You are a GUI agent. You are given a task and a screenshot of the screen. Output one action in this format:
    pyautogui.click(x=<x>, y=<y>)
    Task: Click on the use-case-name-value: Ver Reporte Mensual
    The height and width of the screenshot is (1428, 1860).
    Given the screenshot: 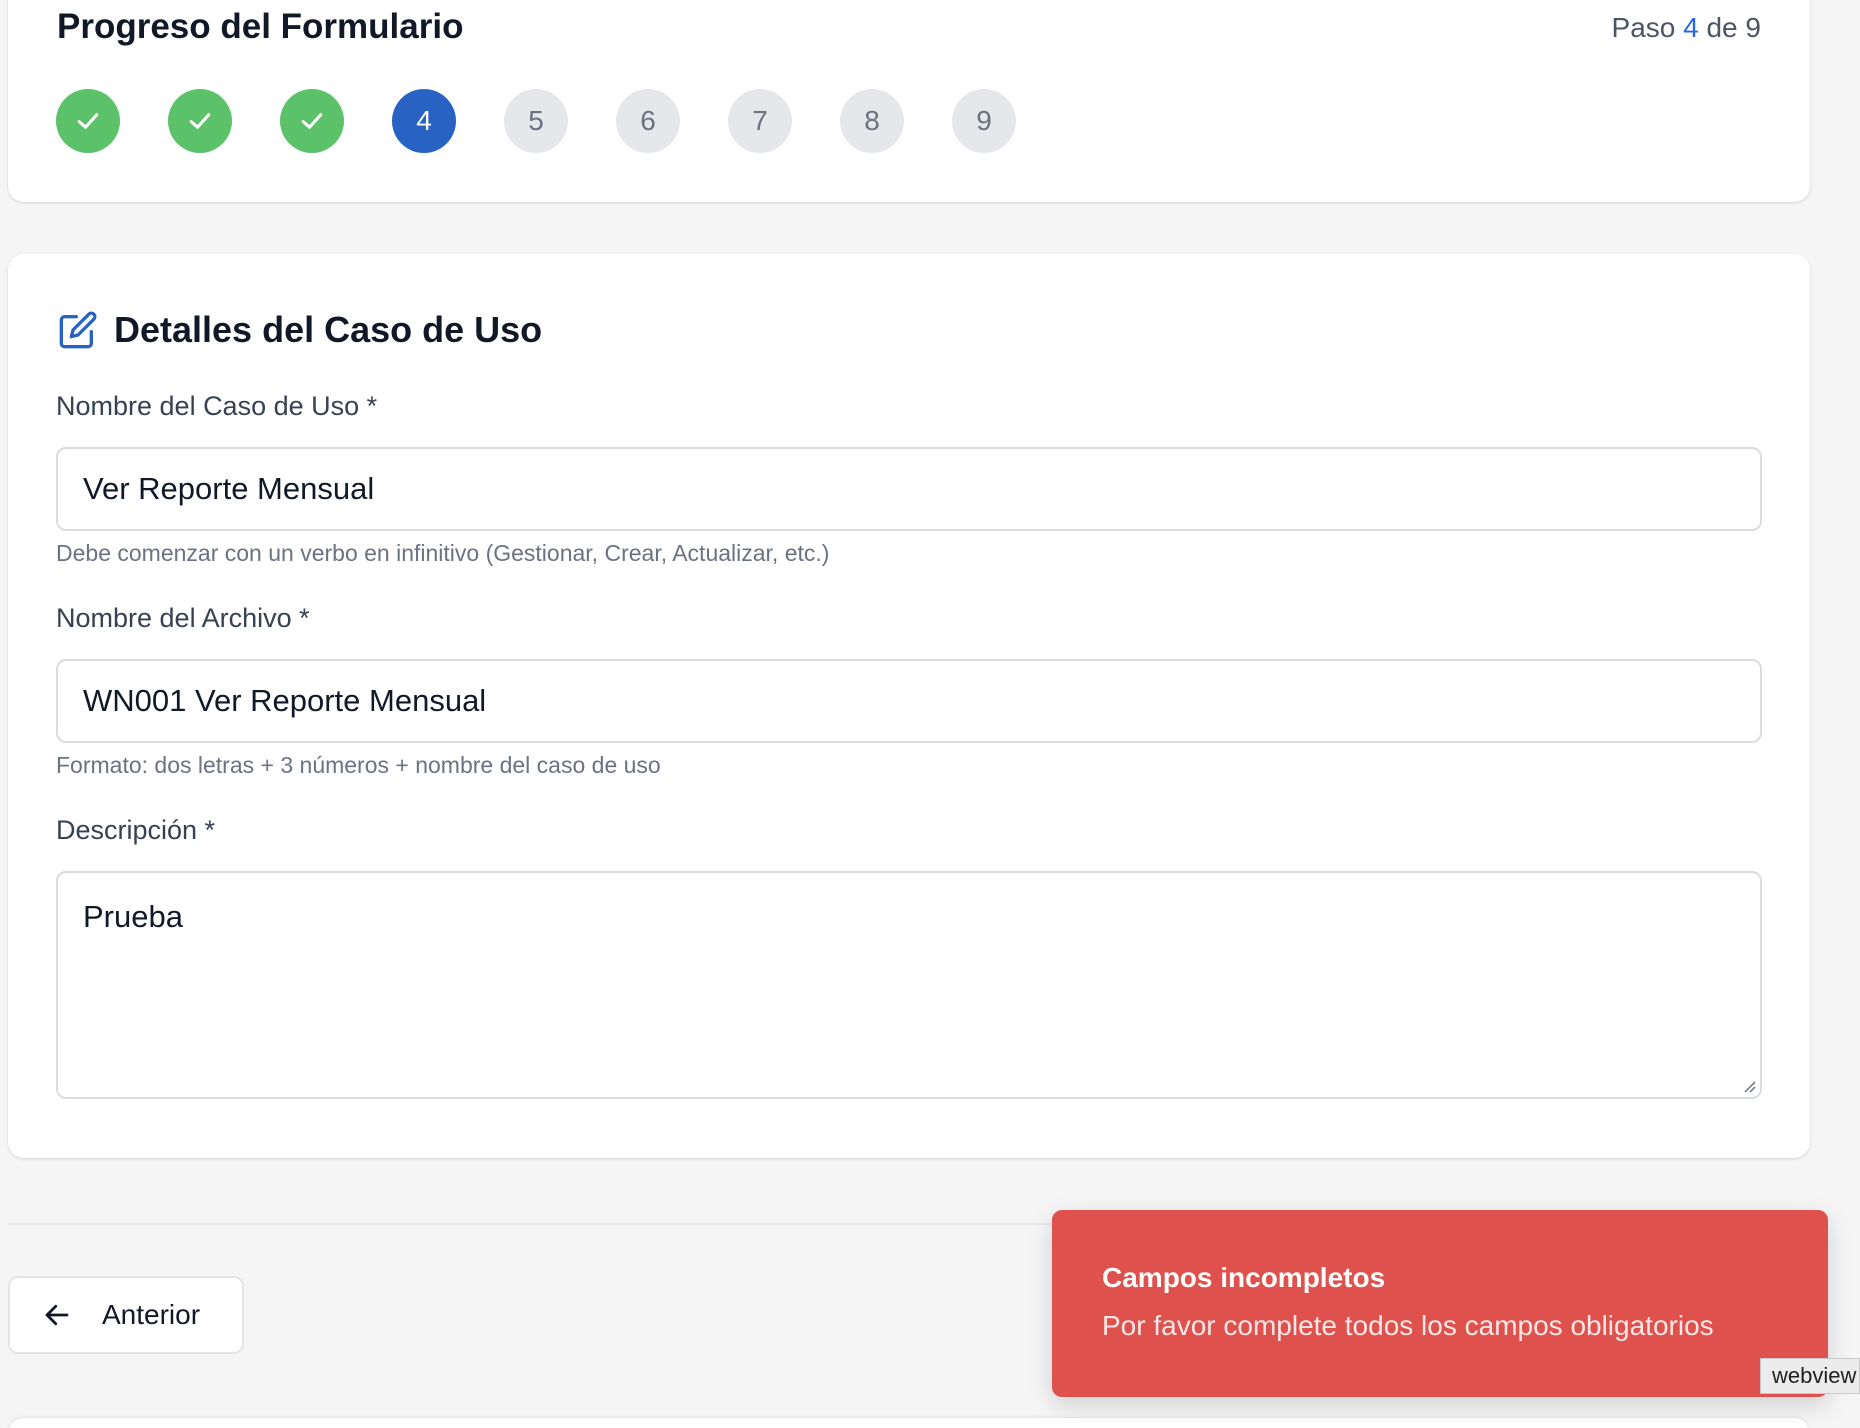 What is the action you would take?
    pyautogui.click(x=229, y=488)
    